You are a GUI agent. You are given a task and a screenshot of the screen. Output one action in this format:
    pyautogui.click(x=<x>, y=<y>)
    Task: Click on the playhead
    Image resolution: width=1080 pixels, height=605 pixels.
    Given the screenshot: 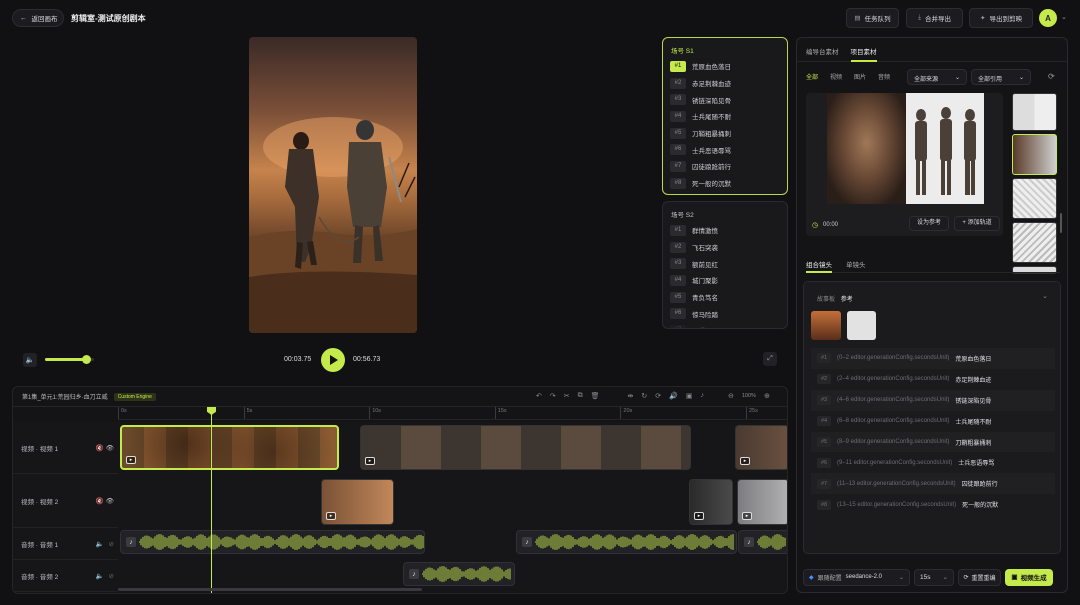 What is the action you would take?
    pyautogui.click(x=211, y=500)
    